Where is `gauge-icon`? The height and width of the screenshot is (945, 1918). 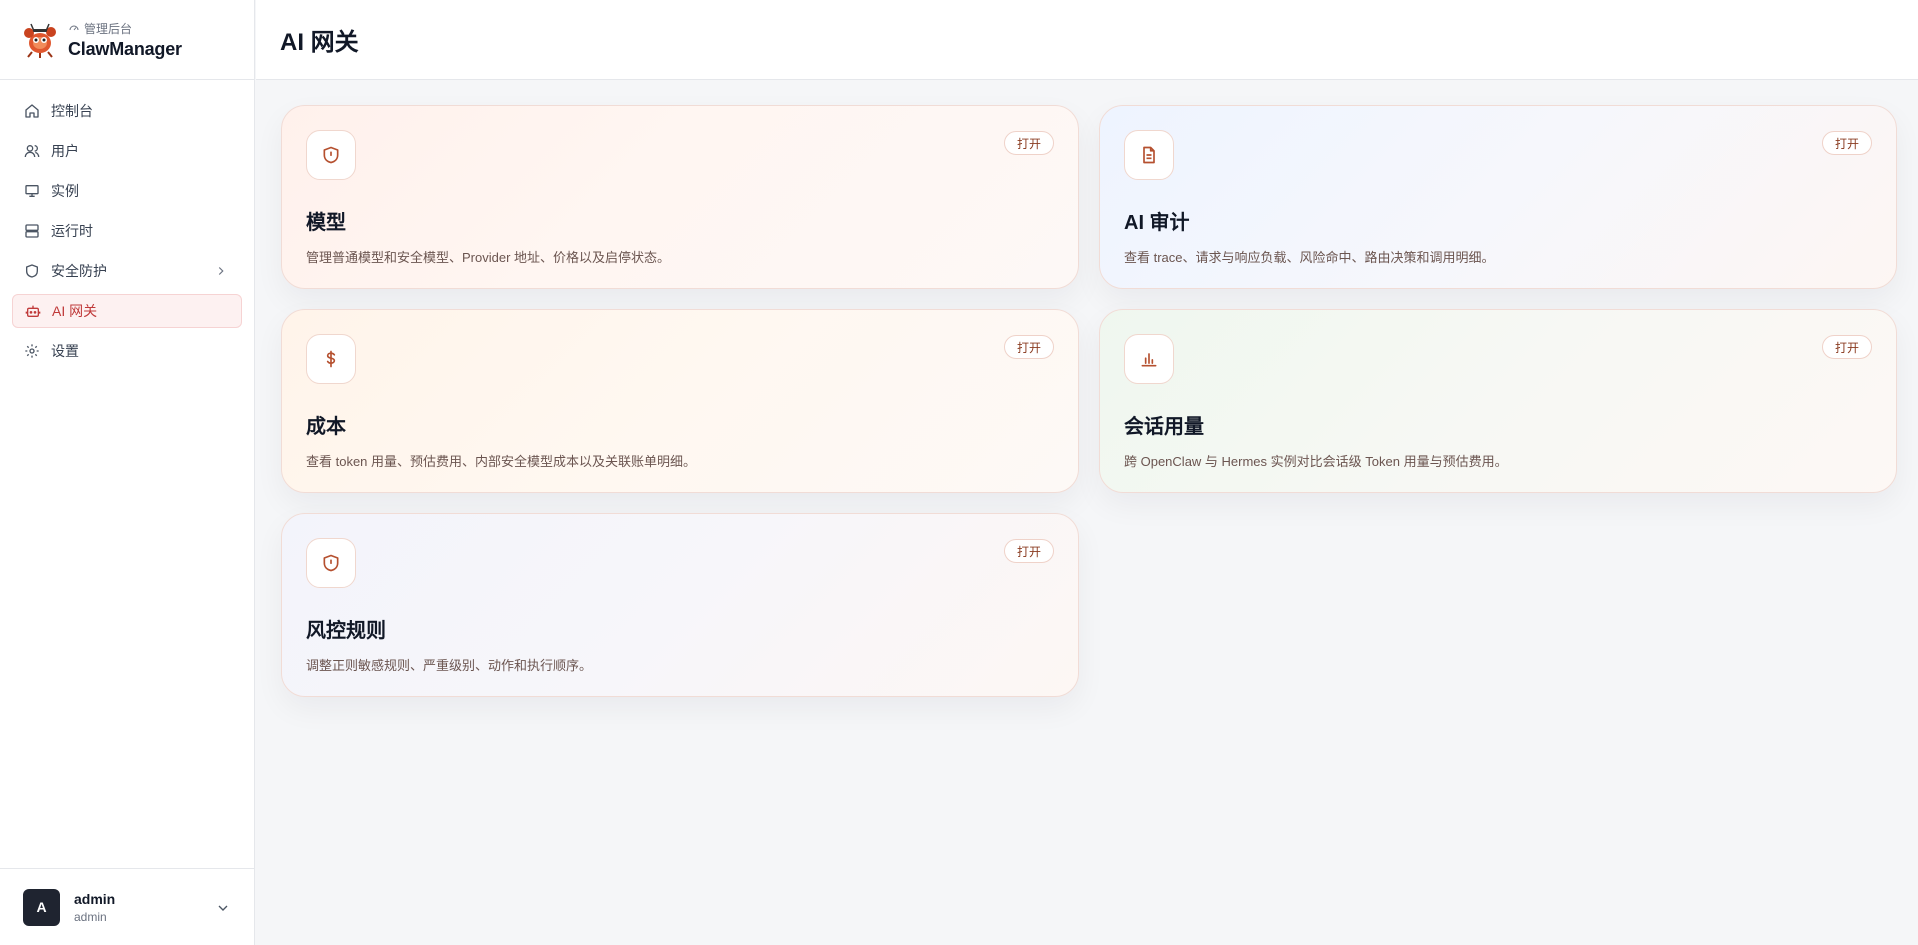
gauge-icon is located at coordinates (74, 28).